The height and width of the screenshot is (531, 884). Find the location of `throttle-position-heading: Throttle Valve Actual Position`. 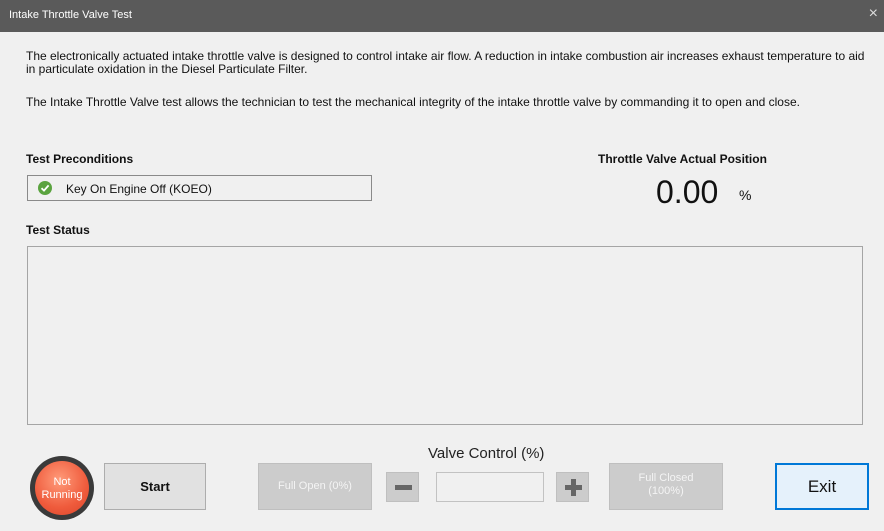

throttle-position-heading: Throttle Valve Actual Position is located at coordinates (682, 159).